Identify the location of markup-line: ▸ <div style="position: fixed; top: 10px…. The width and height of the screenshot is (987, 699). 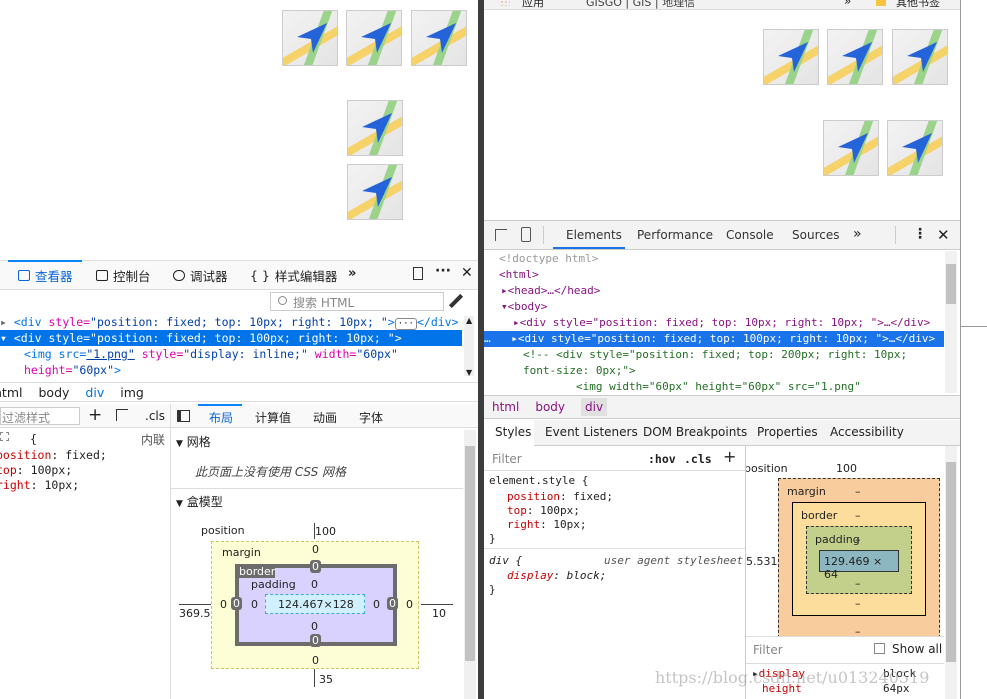
(229, 322).